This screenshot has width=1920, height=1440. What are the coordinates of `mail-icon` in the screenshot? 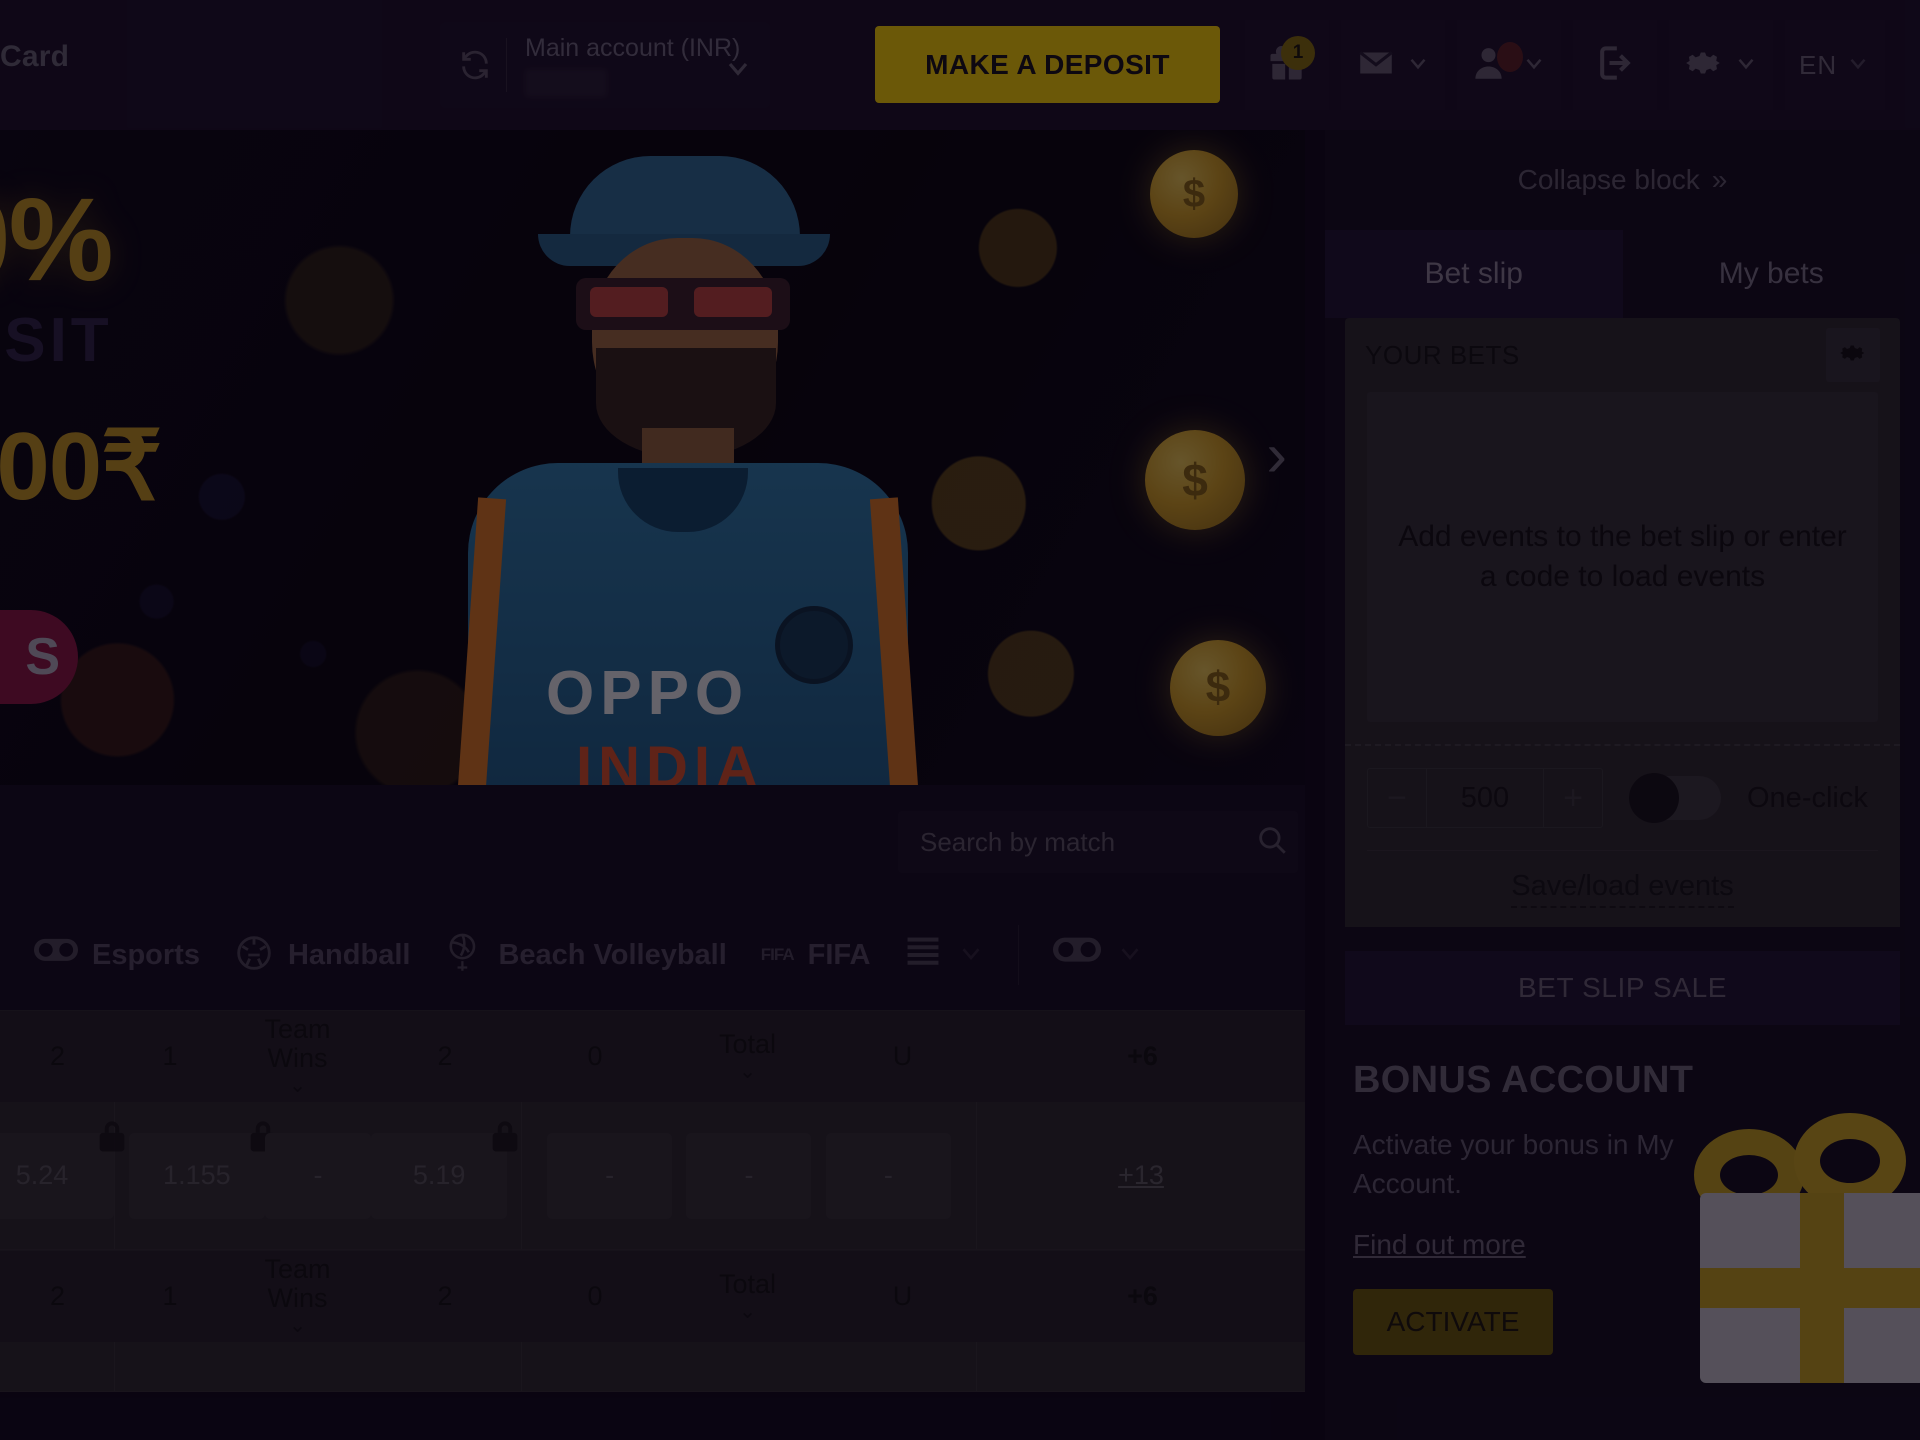 It's located at (1376, 65).